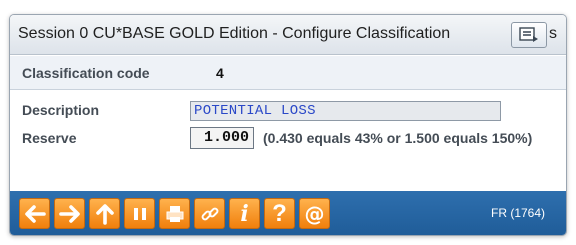 Image resolution: width=576 pixels, height=245 pixels. I want to click on back-arrow-icon, so click(35, 213).